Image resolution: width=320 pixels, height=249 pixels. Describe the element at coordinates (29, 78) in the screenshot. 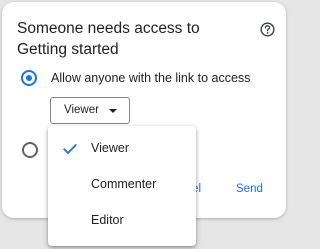

I see `allow-link-access-radio` at that location.